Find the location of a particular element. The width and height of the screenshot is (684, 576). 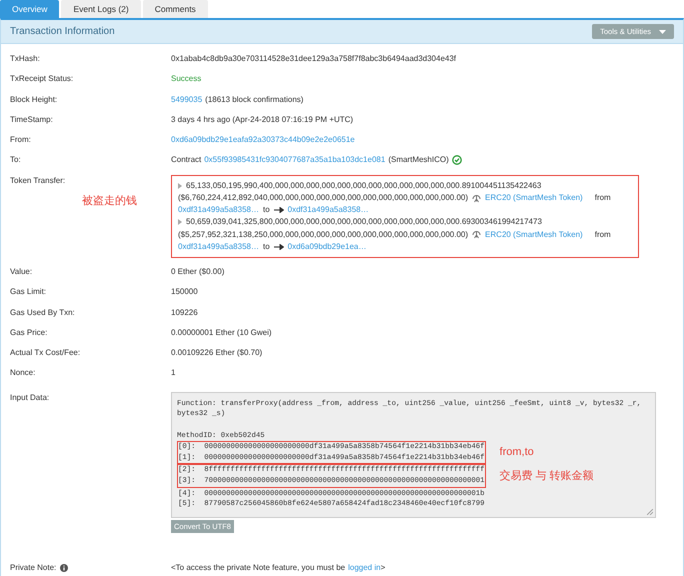

field-label: To: is located at coordinates (15, 160).